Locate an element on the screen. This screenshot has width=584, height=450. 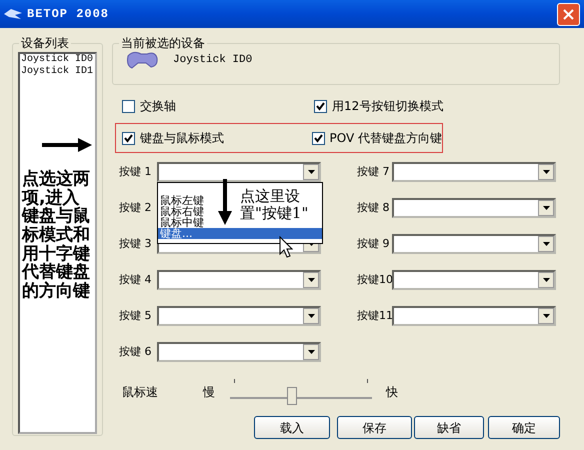
slider-thumb is located at coordinates (292, 396).